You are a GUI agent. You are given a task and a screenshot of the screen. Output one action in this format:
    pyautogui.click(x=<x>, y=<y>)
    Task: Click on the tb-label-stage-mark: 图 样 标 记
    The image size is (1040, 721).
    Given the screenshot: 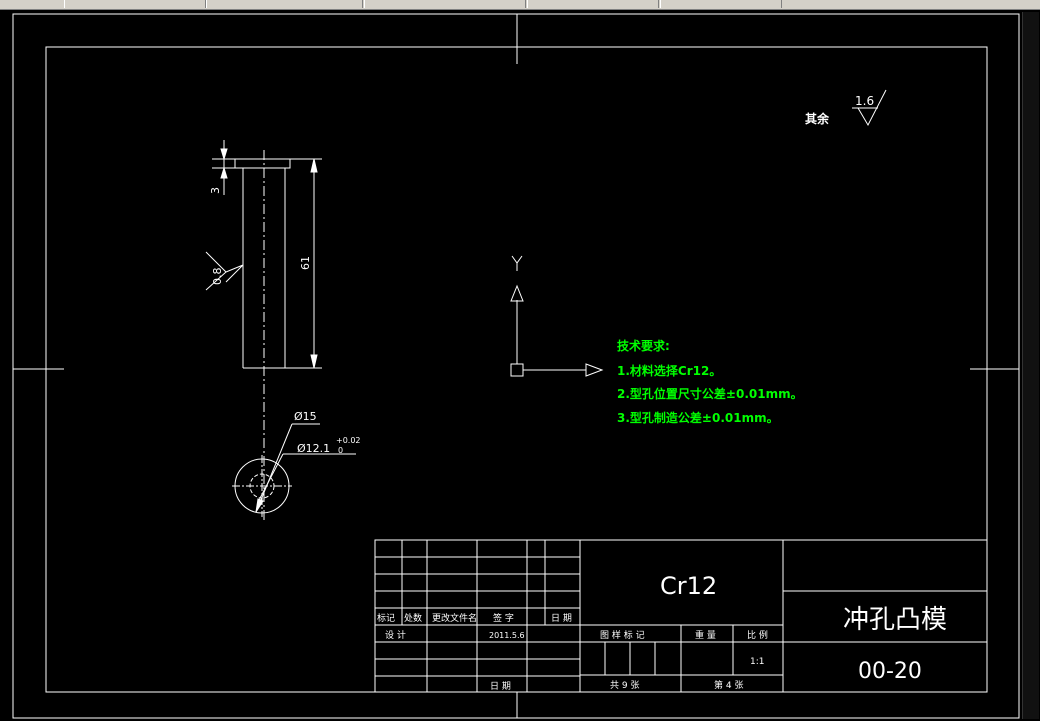 What is the action you would take?
    pyautogui.click(x=622, y=635)
    